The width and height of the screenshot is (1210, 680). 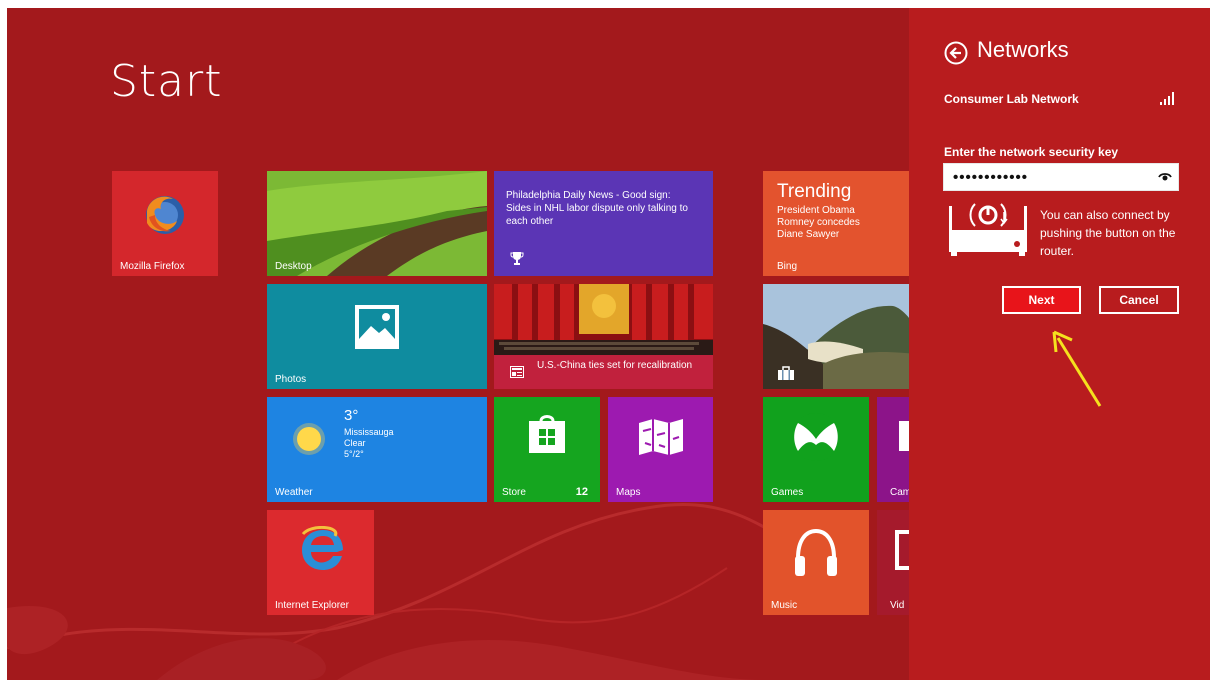 I want to click on network-name: Consumer Lab Network, so click(x=1011, y=99).